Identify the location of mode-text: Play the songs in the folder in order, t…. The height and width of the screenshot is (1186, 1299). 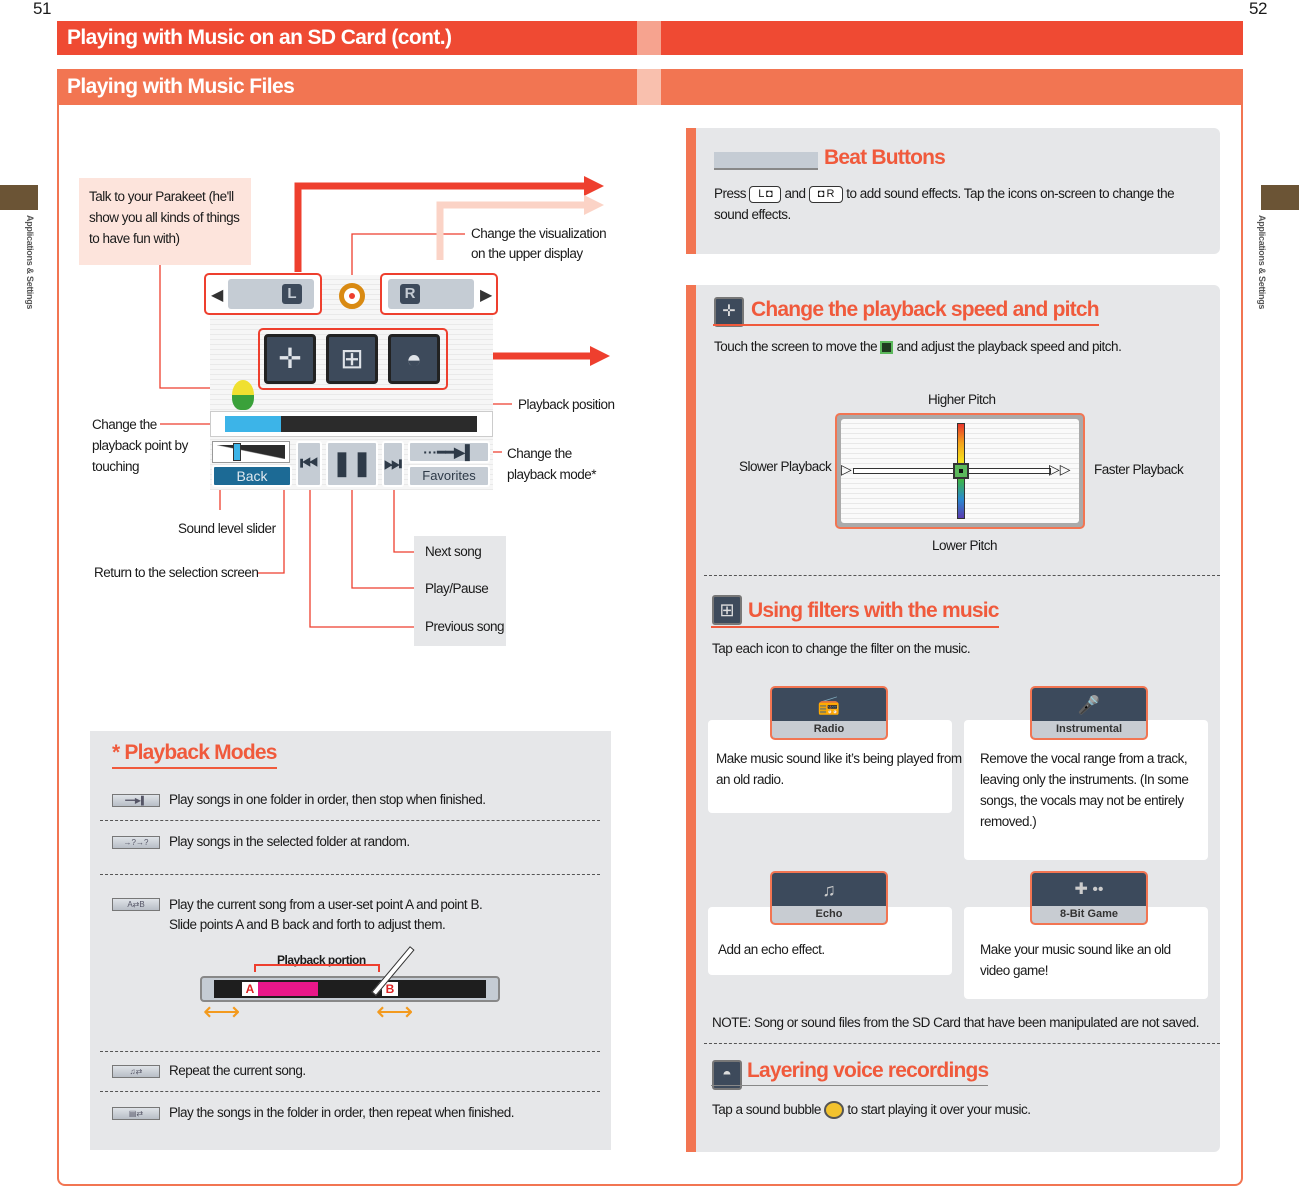
(342, 1112).